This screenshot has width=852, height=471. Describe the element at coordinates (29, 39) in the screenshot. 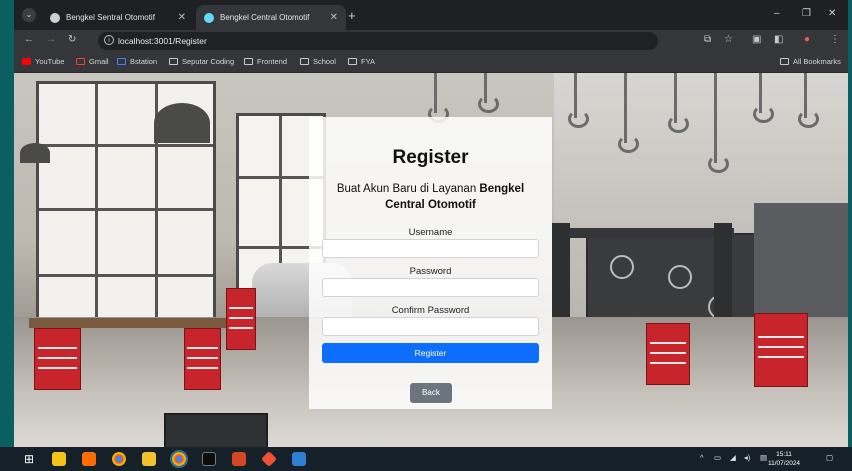

I see `back-arrow-icon: ←` at that location.